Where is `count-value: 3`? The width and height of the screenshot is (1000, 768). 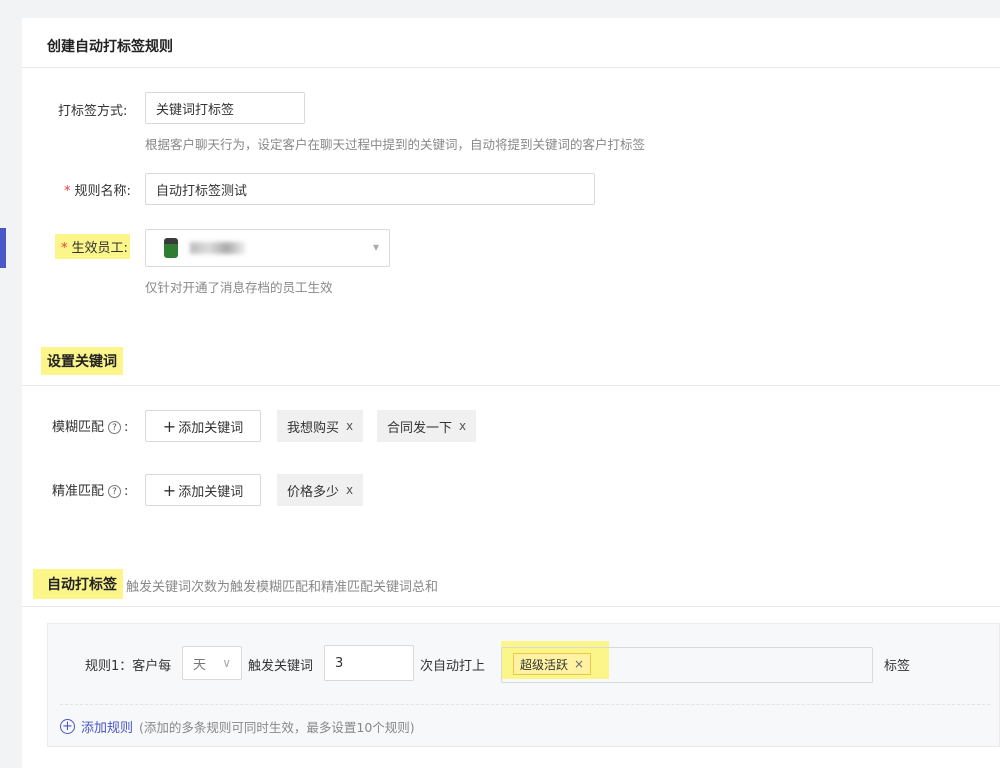 count-value: 3 is located at coordinates (339, 663).